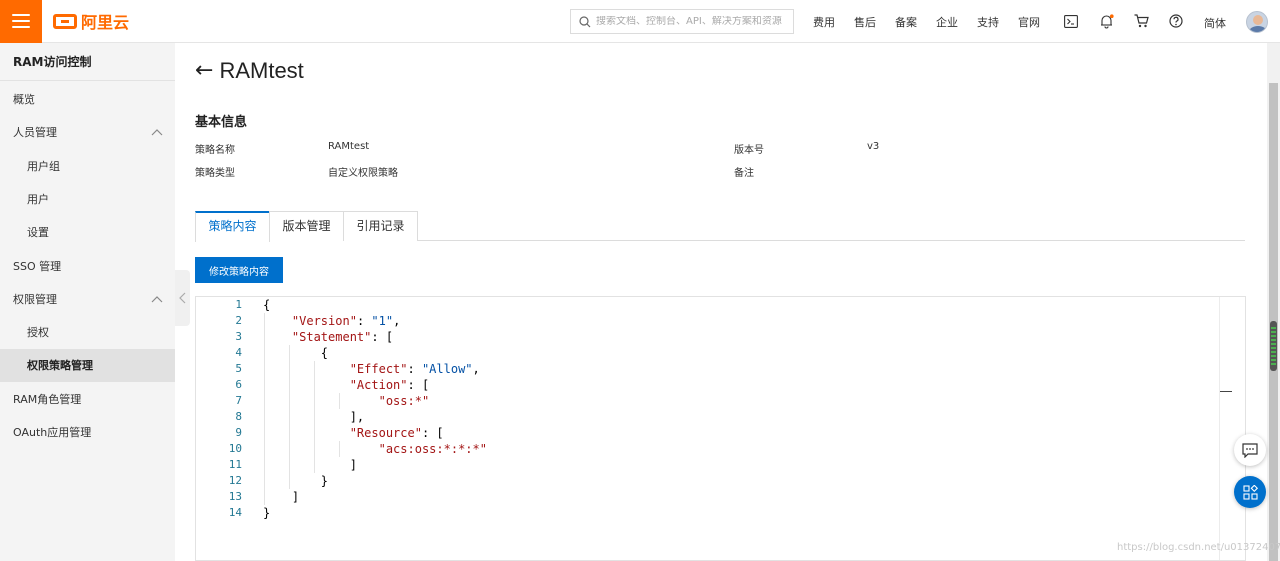 Image resolution: width=1280 pixels, height=561 pixels. What do you see at coordinates (87, 432) in the screenshot?
I see `sidebar-item-oauth-apps: OAuth应用管理` at bounding box center [87, 432].